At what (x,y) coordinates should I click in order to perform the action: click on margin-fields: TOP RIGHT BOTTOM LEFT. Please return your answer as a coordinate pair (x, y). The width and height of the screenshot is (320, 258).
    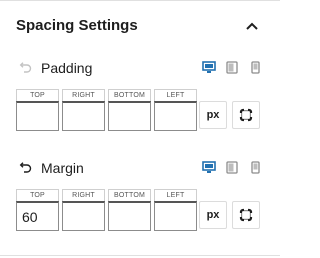
    Looking at the image, I should click on (106, 210).